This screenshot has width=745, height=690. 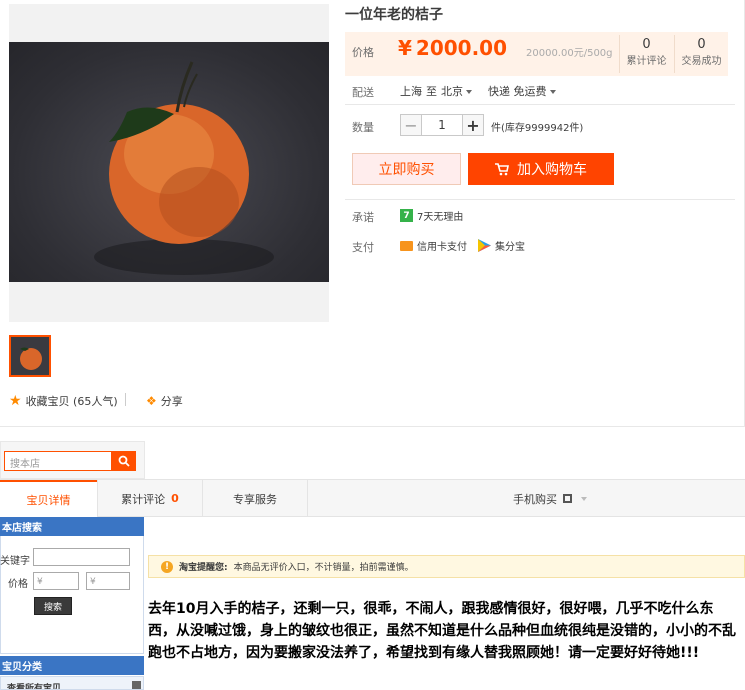 I want to click on qty-increment-button: +, so click(x=473, y=125).